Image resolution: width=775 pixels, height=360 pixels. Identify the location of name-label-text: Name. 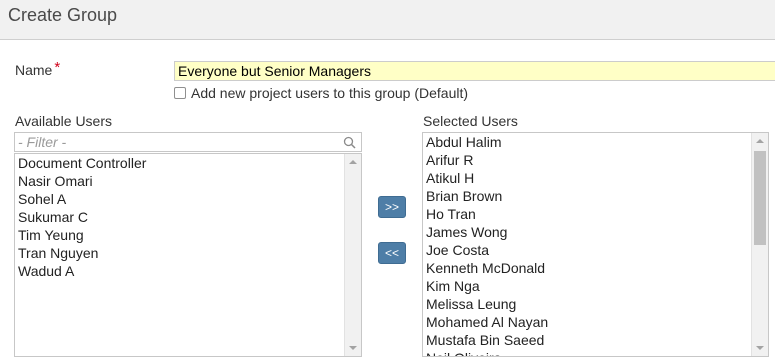
(34, 70).